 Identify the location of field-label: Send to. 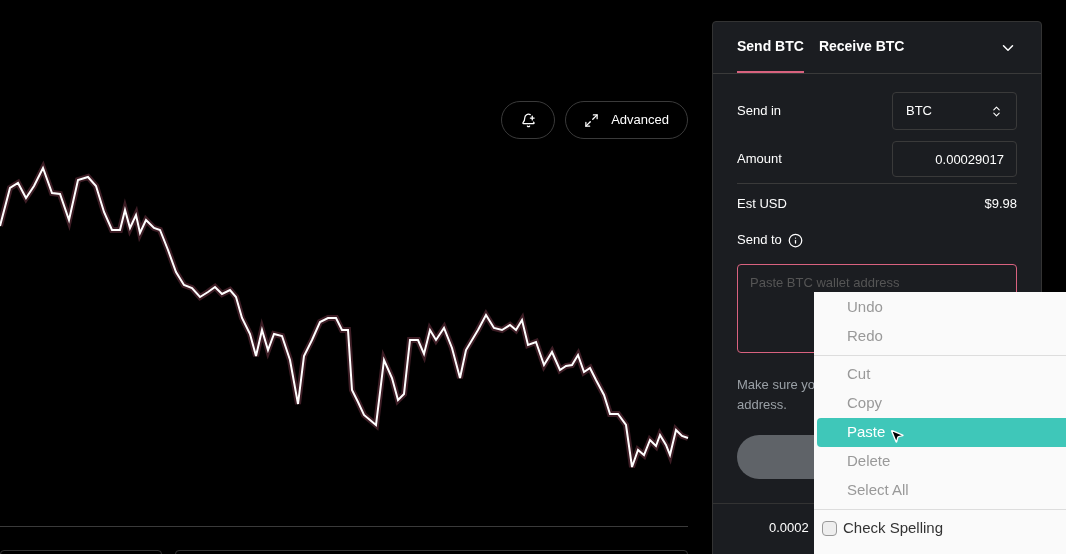
(759, 240).